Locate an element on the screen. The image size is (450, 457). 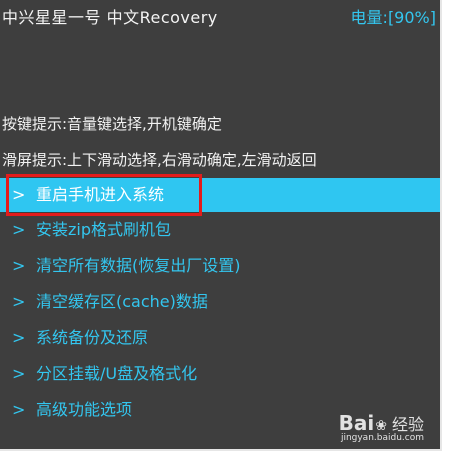
menu-item-wipe-cache: > 清空缓存区(cache)数据 is located at coordinates (220, 302).